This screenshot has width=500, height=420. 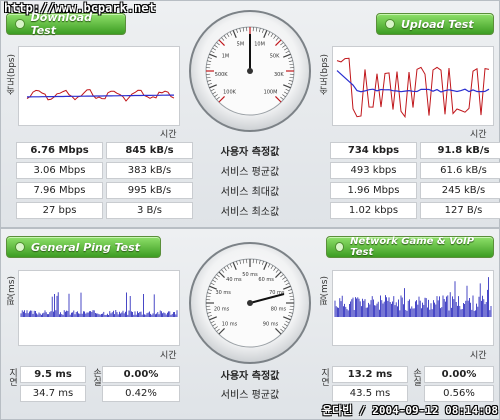 What do you see at coordinates (12, 75) in the screenshot?
I see `download-y-axis-label: 속도(bps)` at bounding box center [12, 75].